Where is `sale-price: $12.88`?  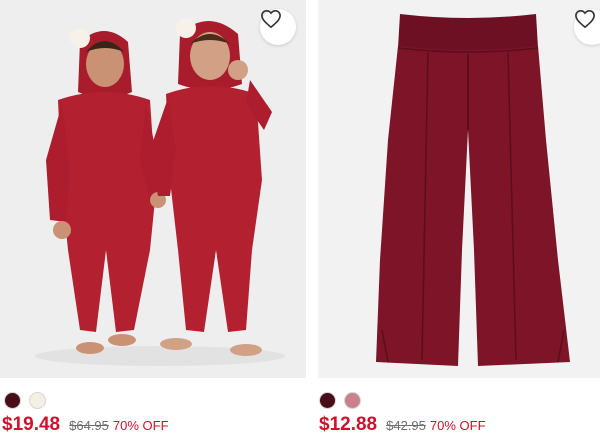
sale-price: $12.88 is located at coordinates (348, 424).